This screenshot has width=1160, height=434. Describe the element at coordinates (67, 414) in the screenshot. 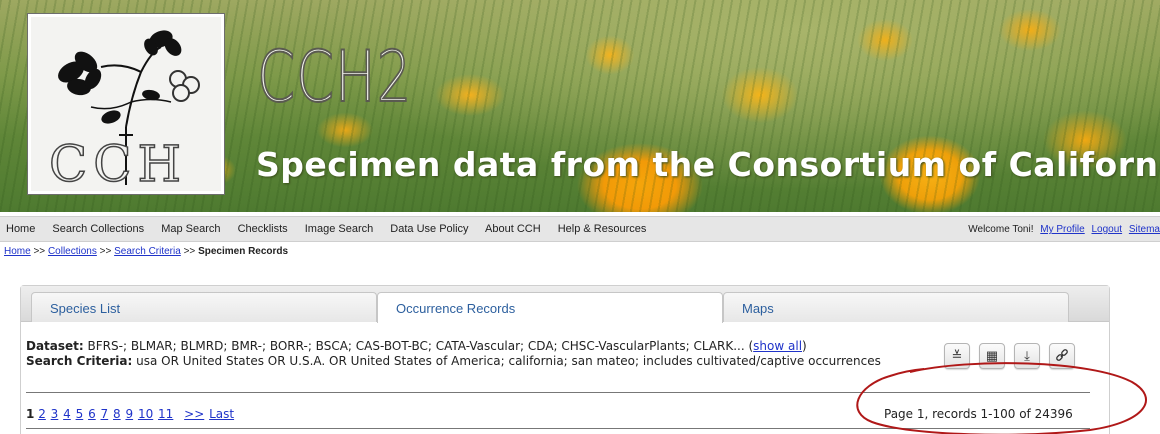

I see `page-link: 4` at that location.